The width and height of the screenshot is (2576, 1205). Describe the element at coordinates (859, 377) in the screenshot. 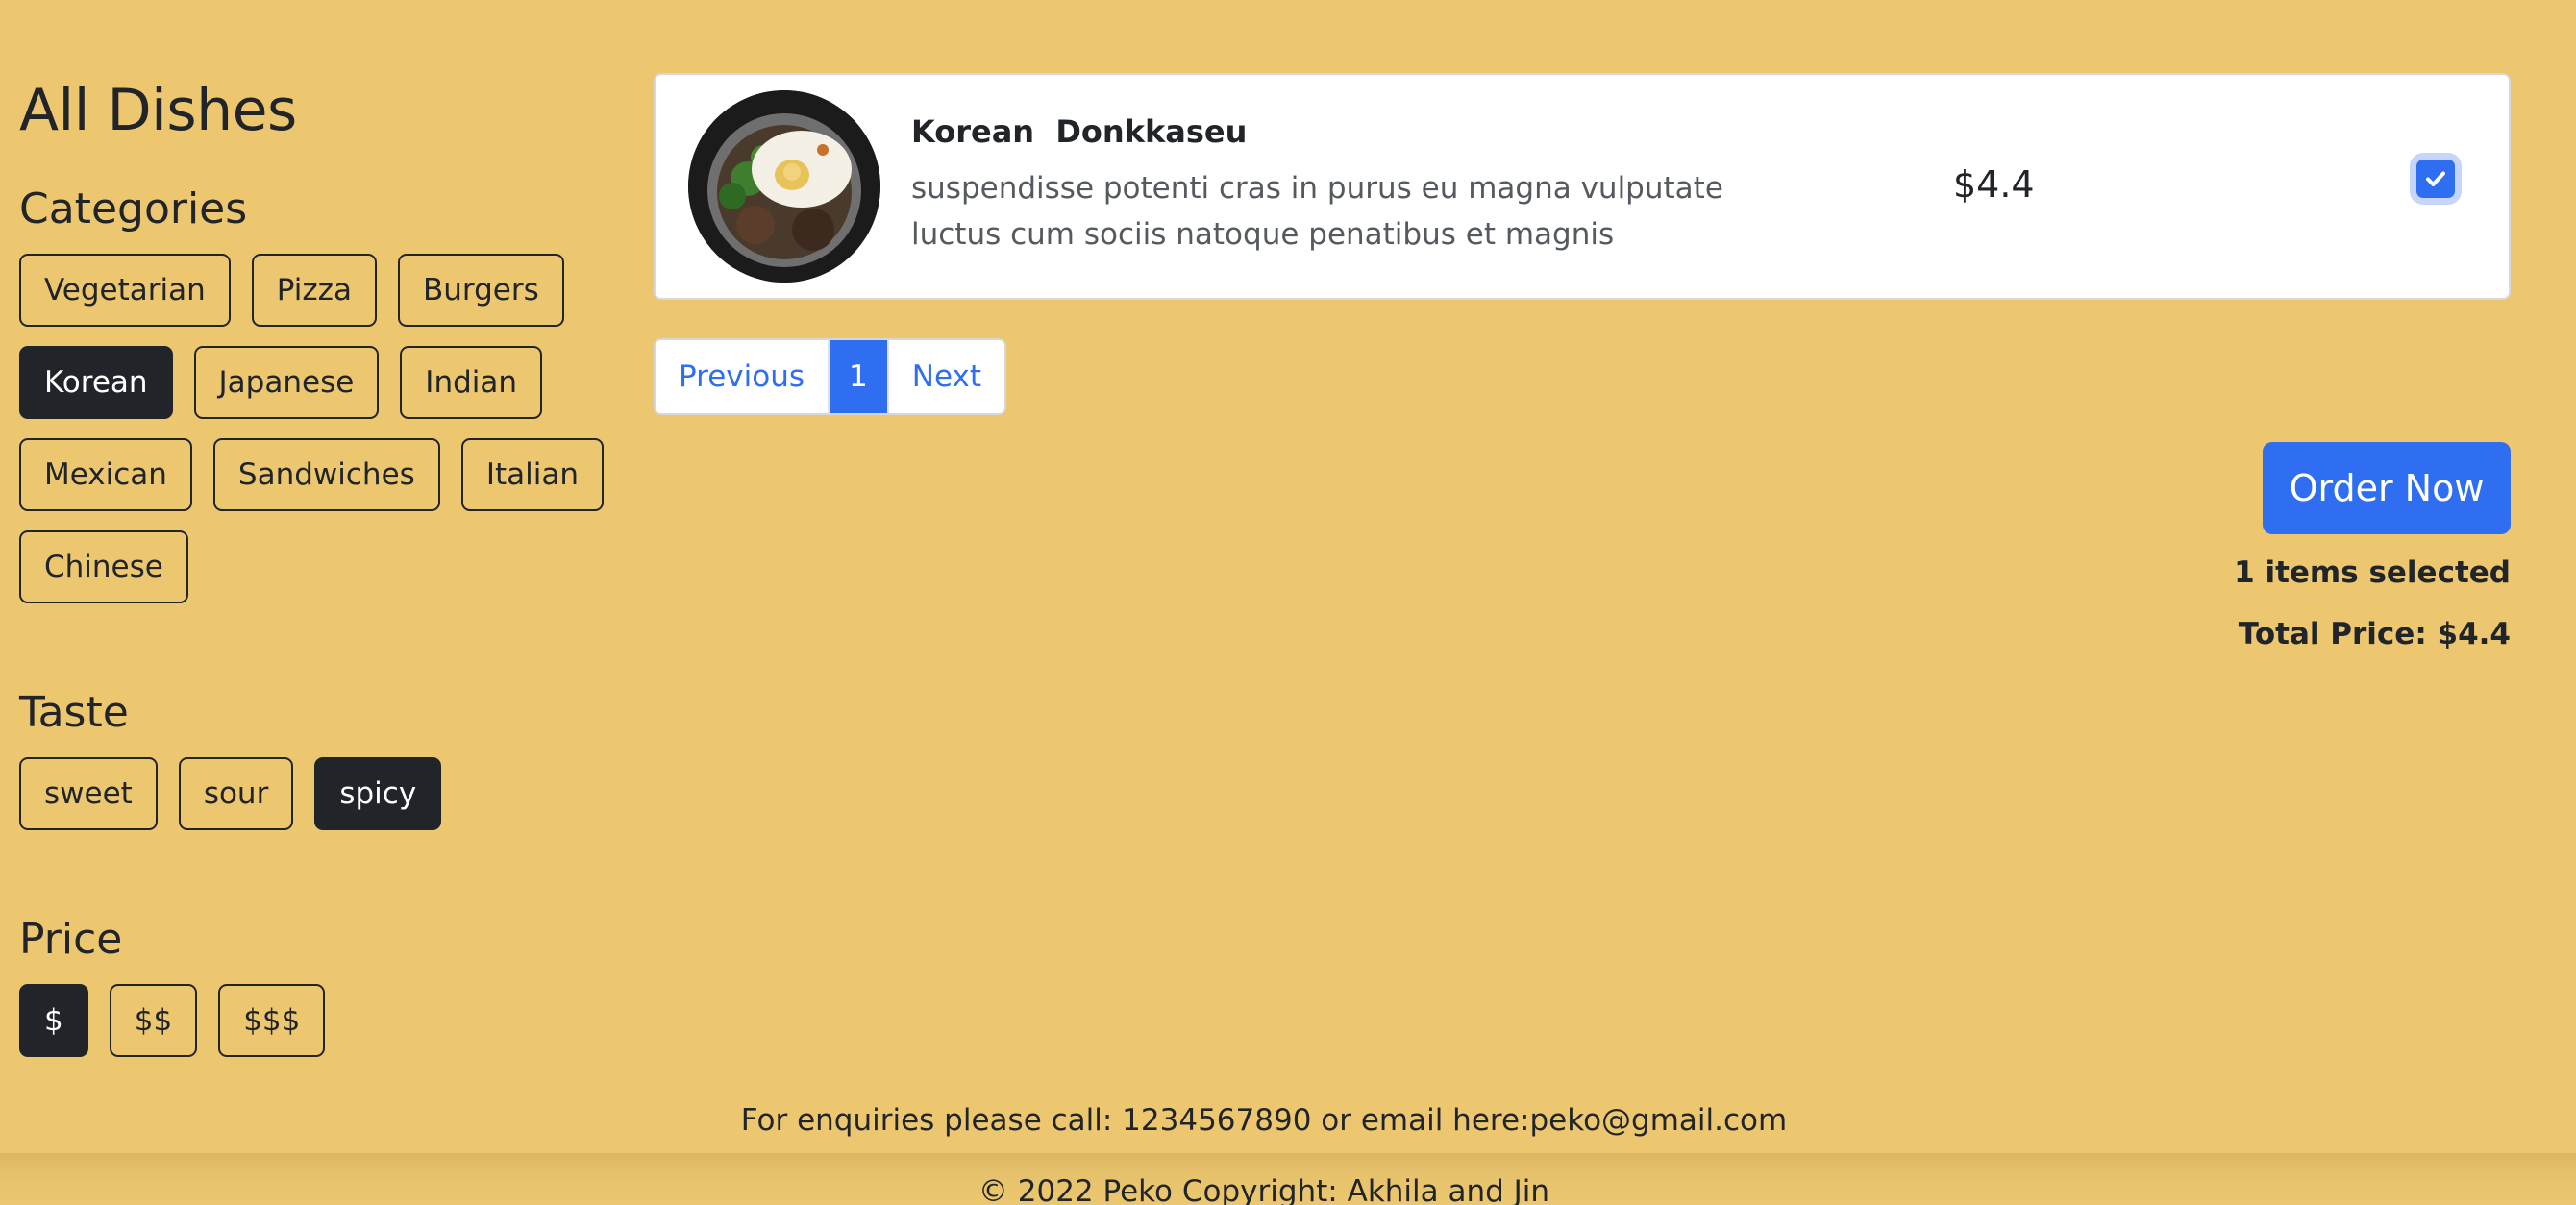

I see `page-1-button: 1` at that location.